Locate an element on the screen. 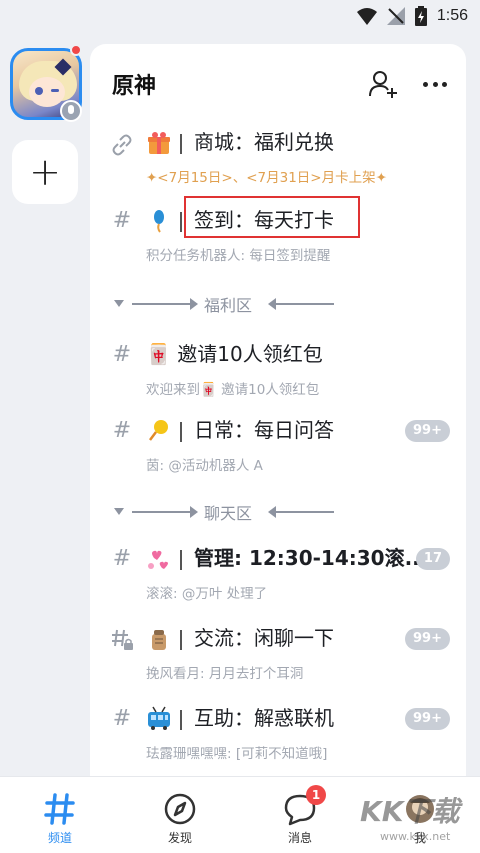  panel-header: 原神 is located at coordinates (278, 82).